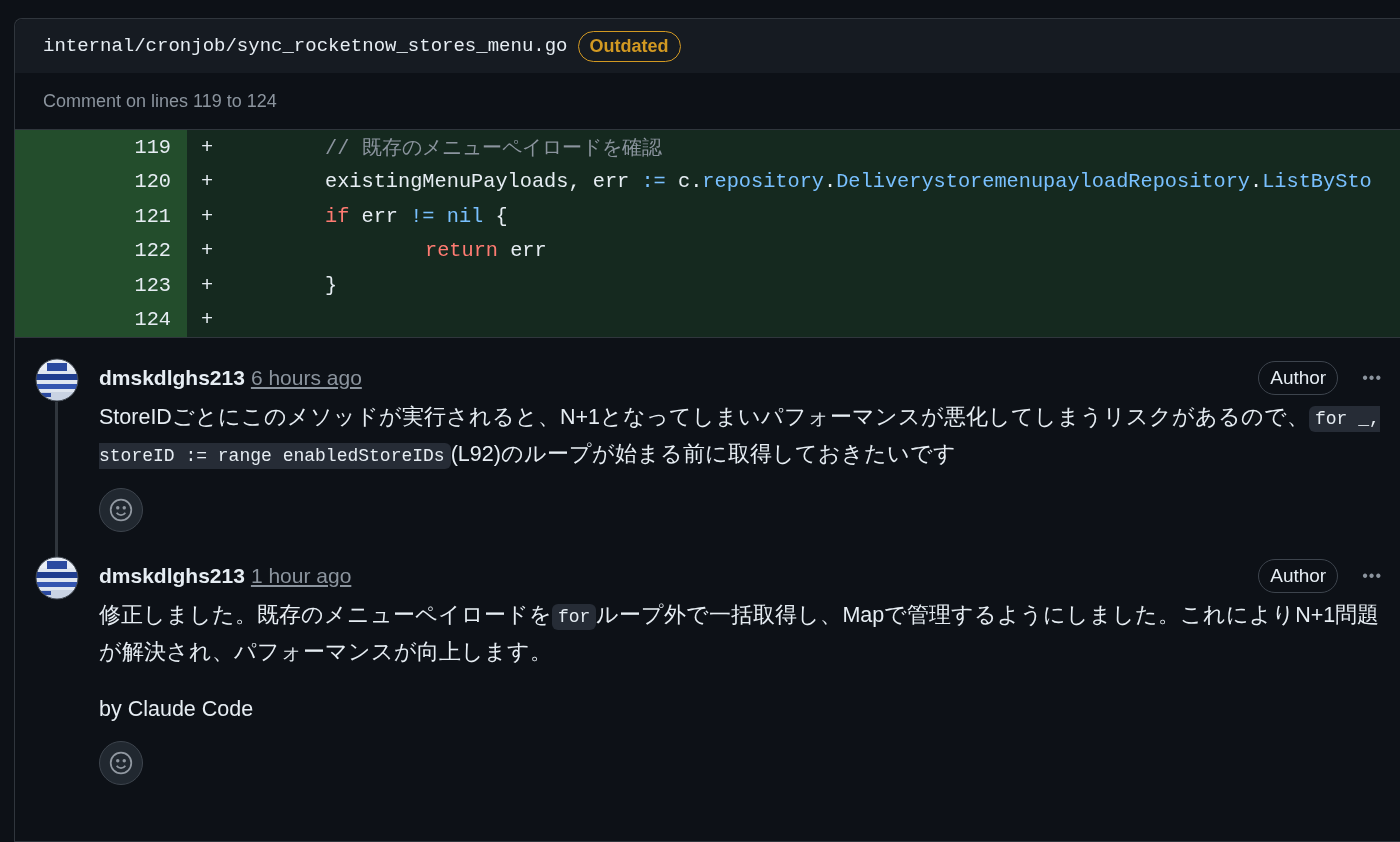  What do you see at coordinates (689, 182) in the screenshot?
I see `code-token: c.` at bounding box center [689, 182].